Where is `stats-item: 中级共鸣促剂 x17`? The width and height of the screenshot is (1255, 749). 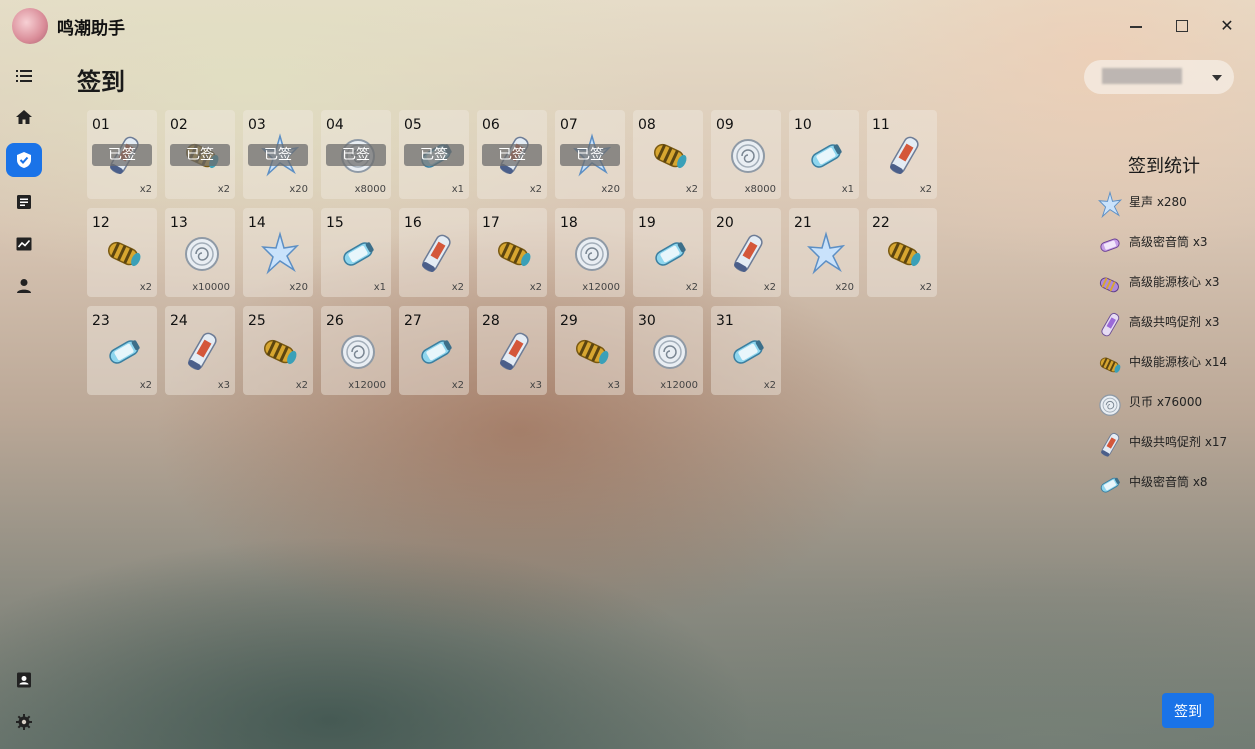
stats-item: 中级共鸣促剂 x17 is located at coordinates (1173, 443).